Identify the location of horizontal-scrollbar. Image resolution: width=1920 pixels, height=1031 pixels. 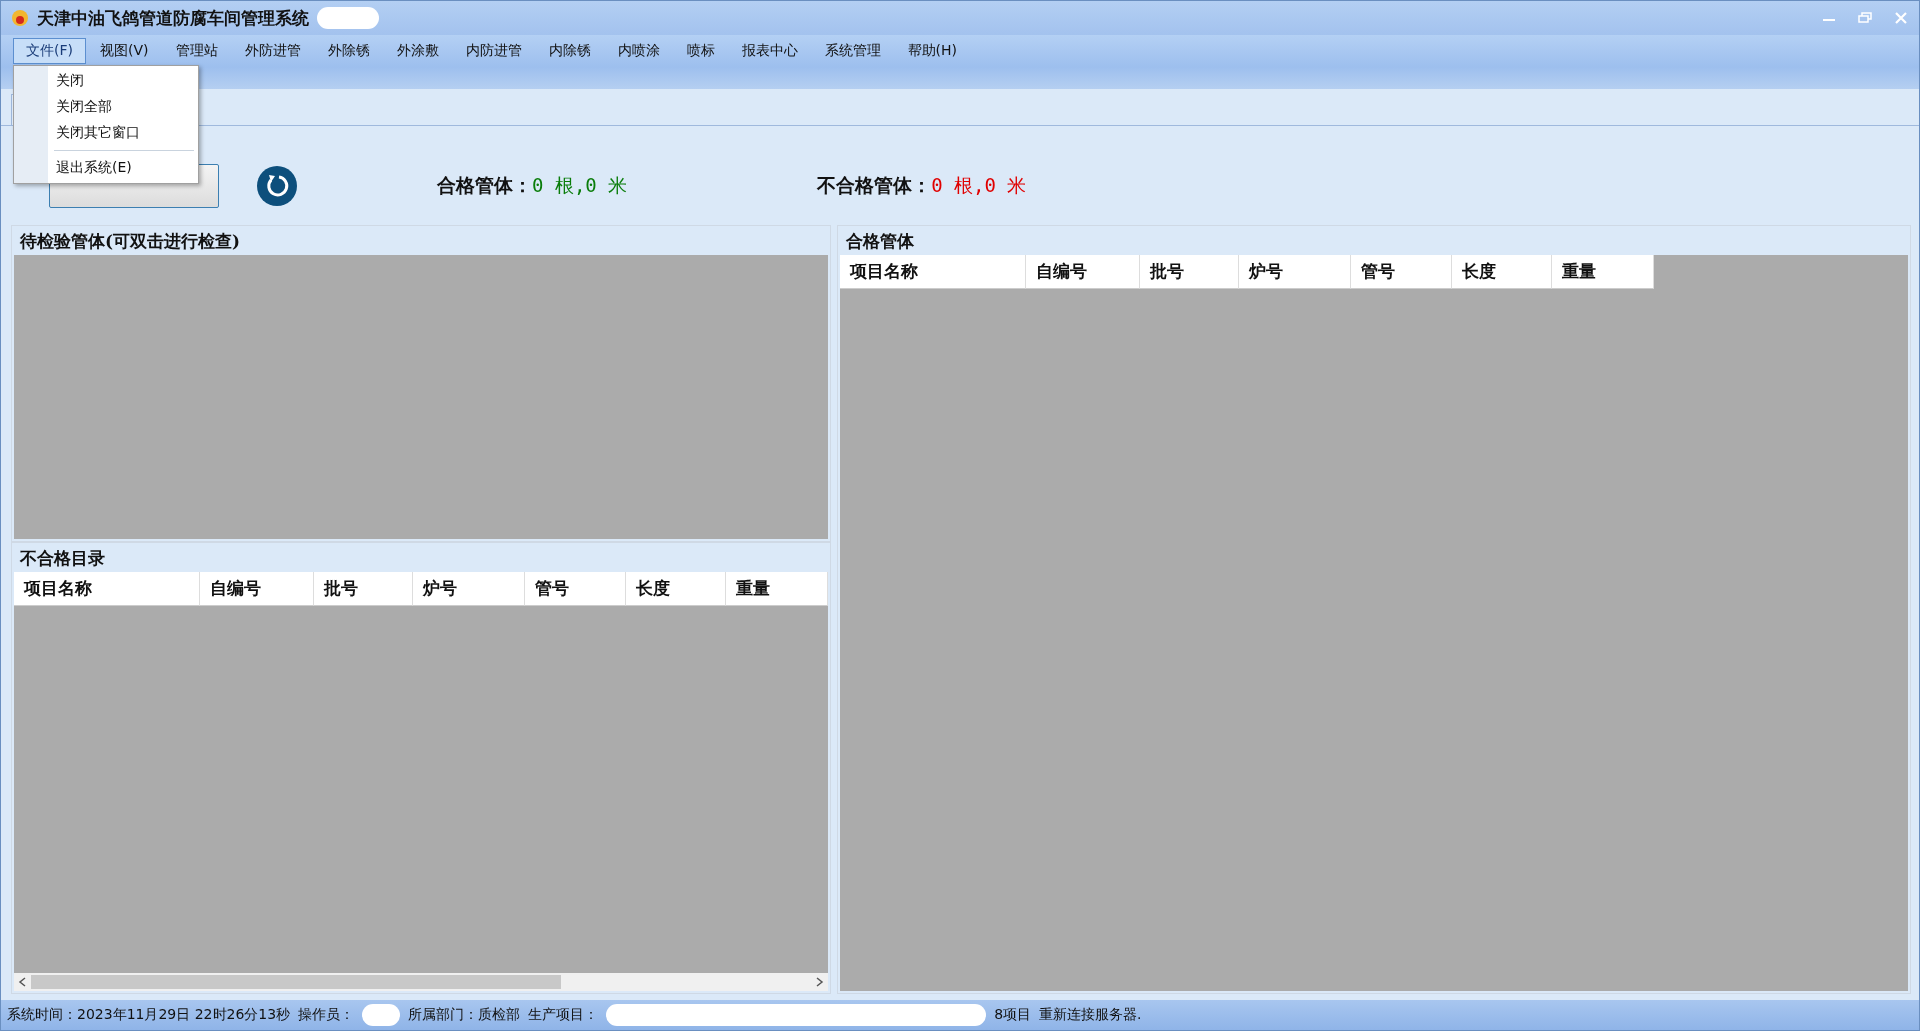
(421, 982).